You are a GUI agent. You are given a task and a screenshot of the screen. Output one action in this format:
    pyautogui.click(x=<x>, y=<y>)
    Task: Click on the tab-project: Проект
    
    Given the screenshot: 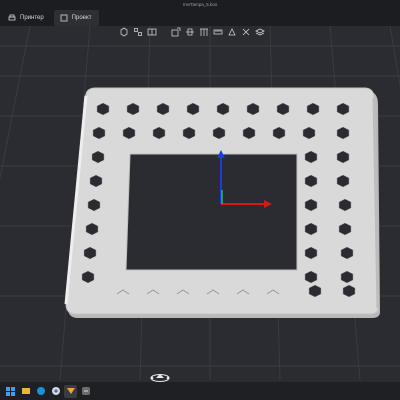 What is the action you would take?
    pyautogui.click(x=76, y=18)
    